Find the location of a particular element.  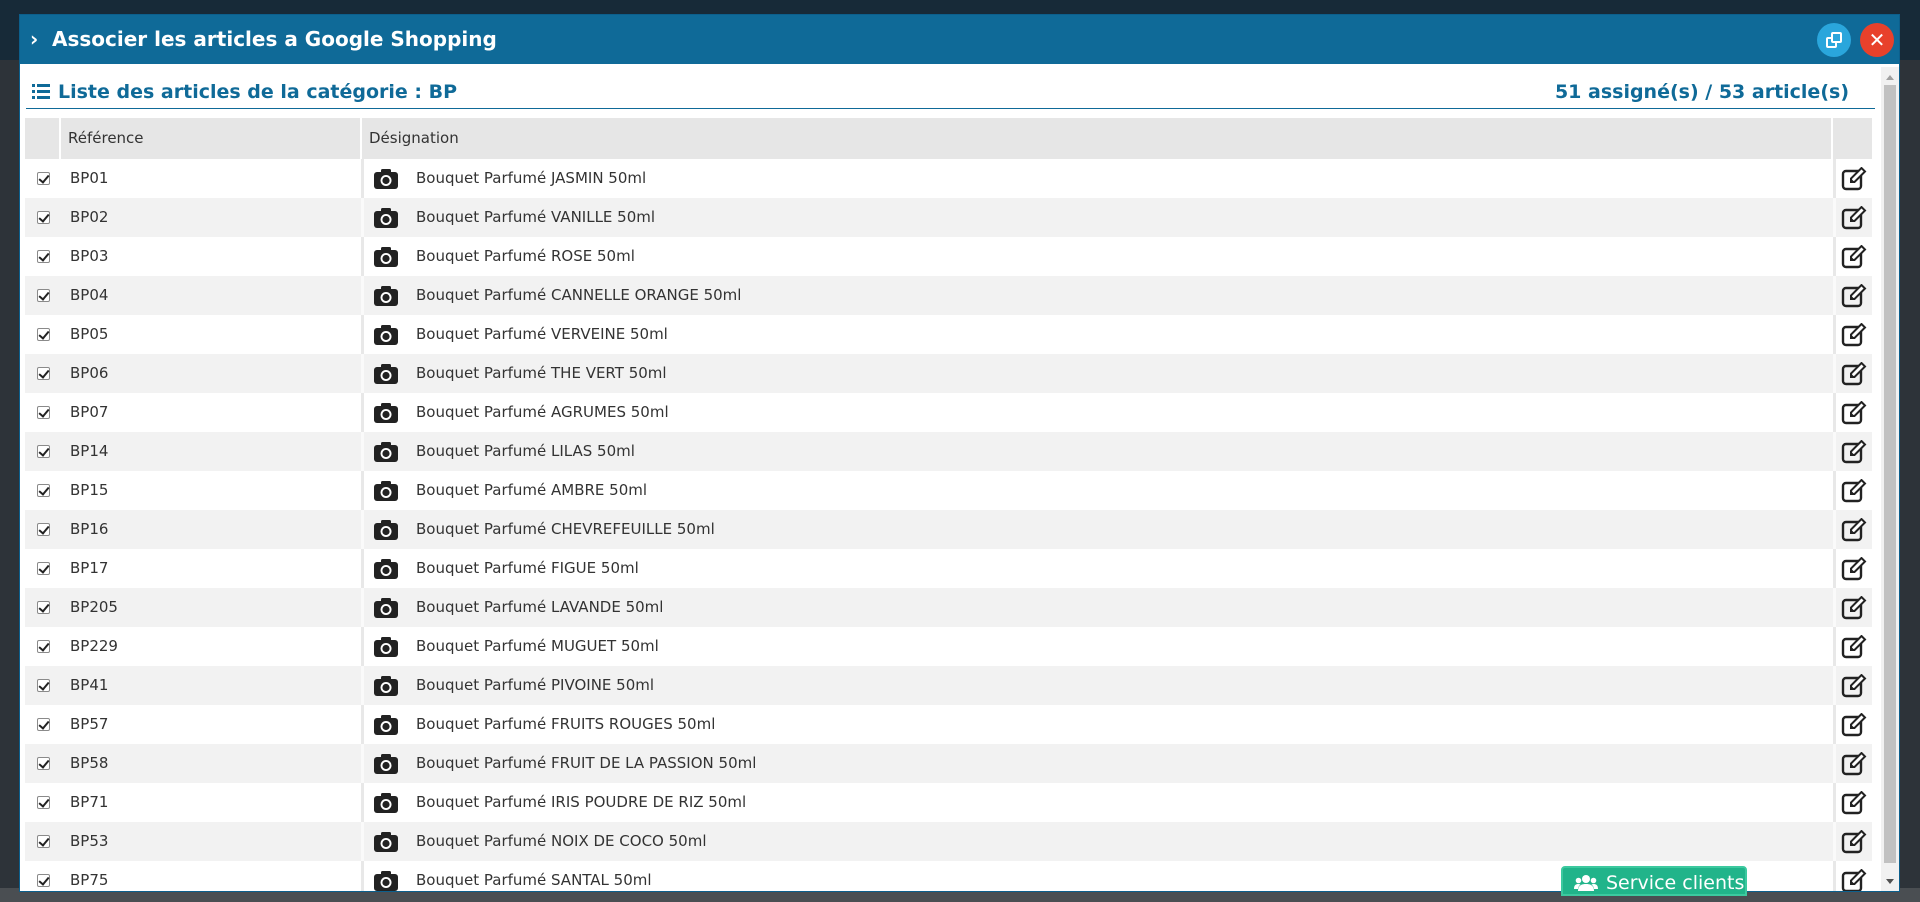

scrollbar-thumb is located at coordinates (1890, 474).